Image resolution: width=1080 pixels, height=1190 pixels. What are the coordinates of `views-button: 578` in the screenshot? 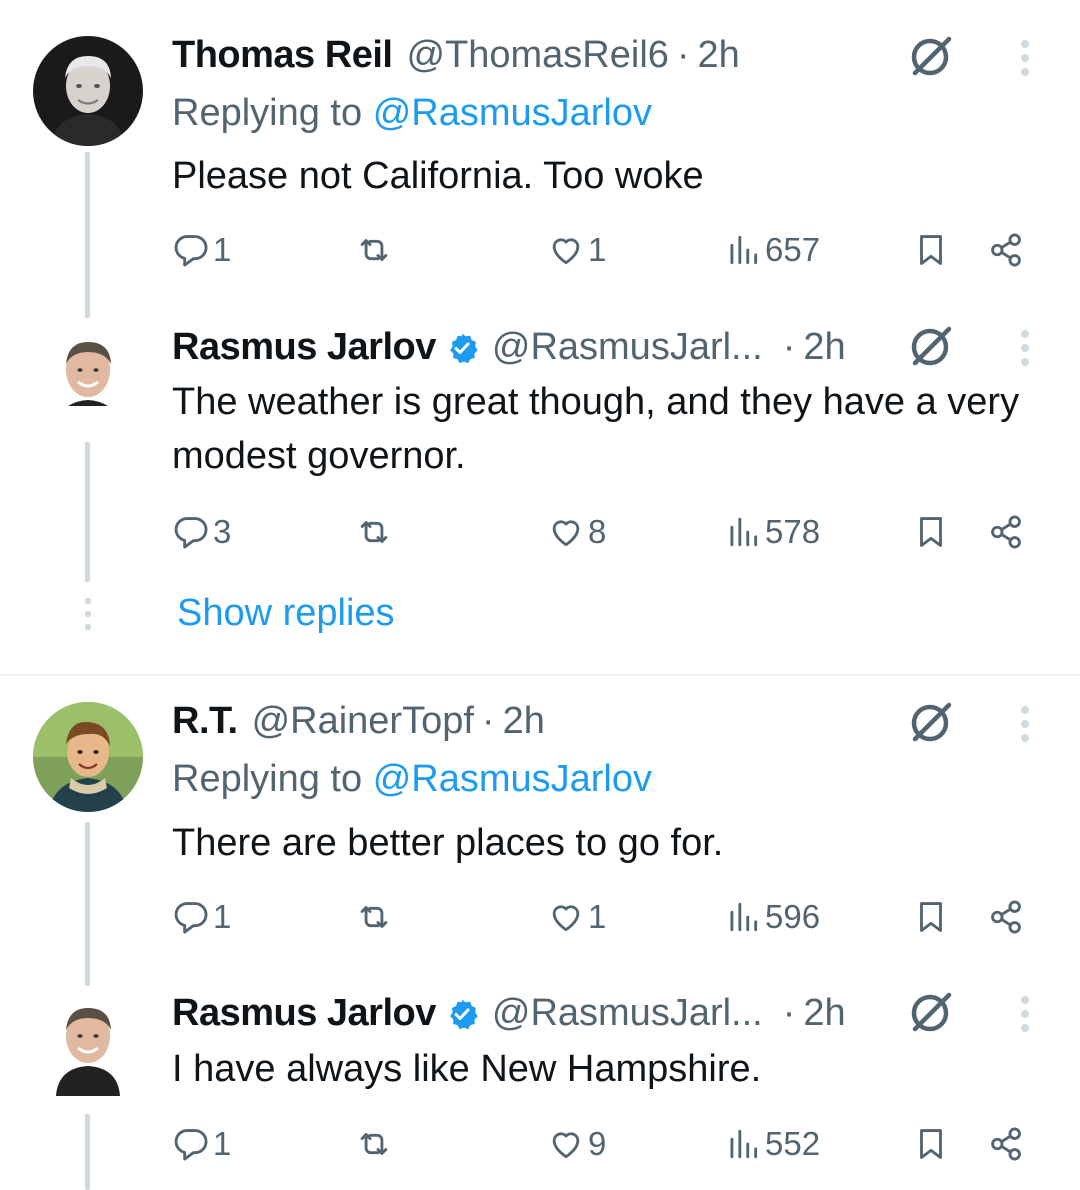 It's located at (772, 532).